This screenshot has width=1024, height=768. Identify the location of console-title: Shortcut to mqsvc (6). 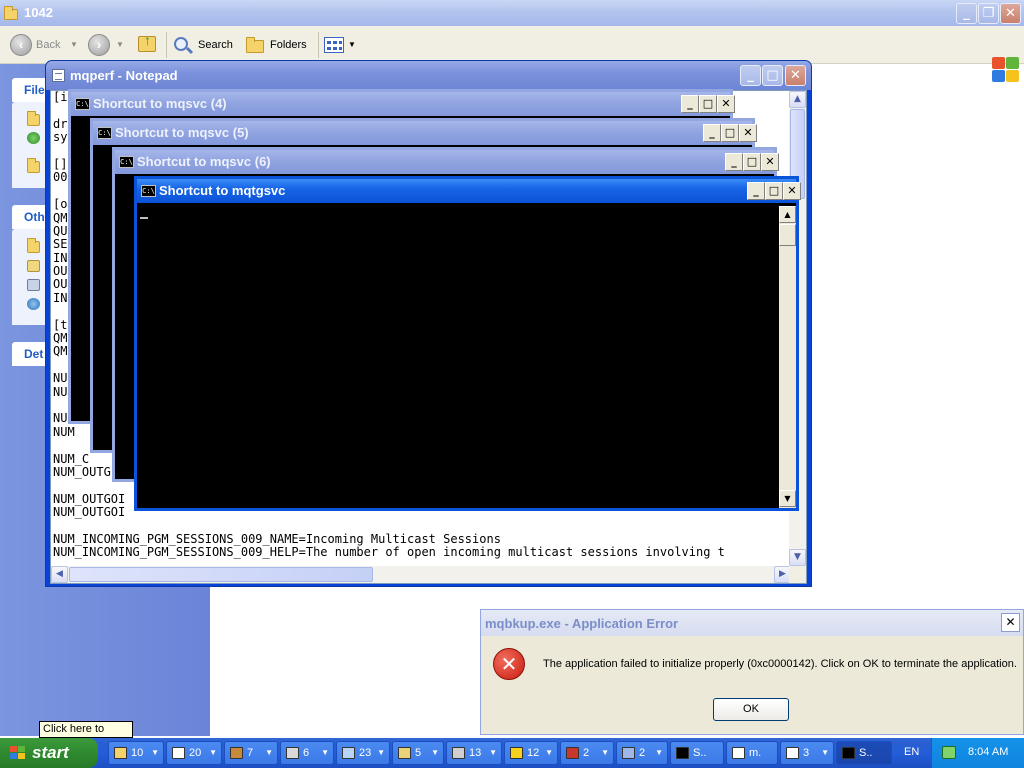
(204, 161).